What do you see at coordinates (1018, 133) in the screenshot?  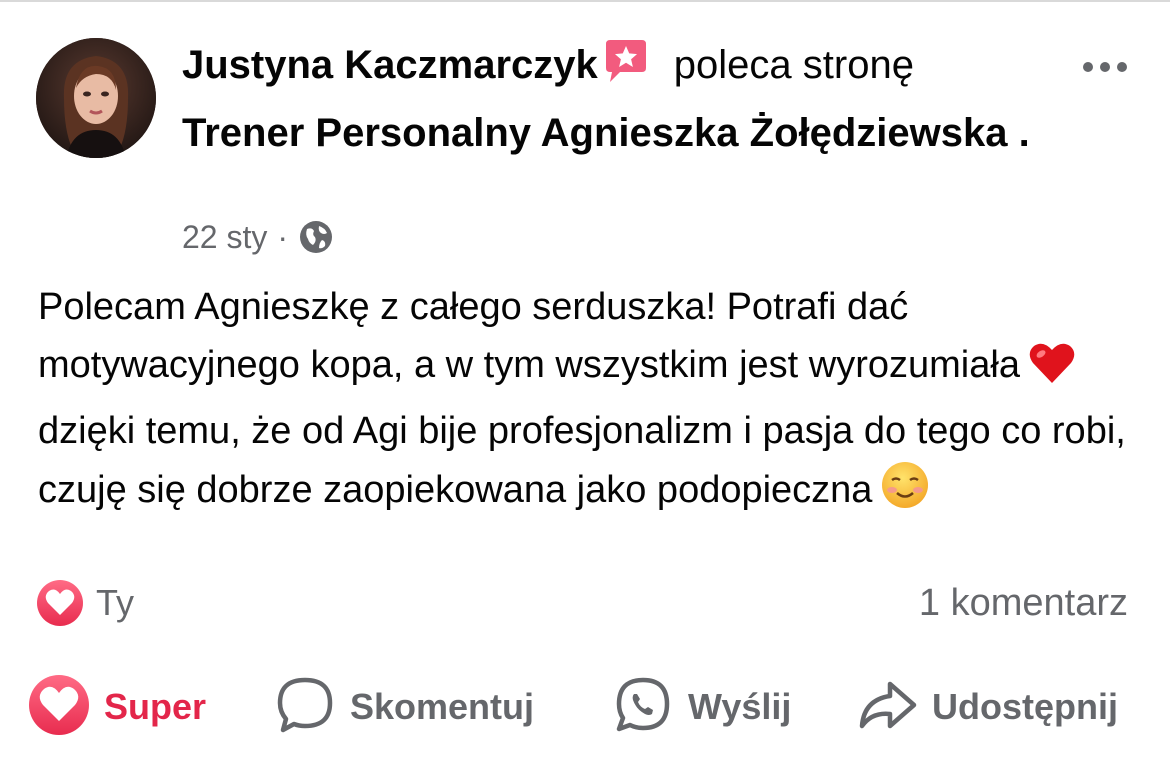 I see `page-name-suffix: .` at bounding box center [1018, 133].